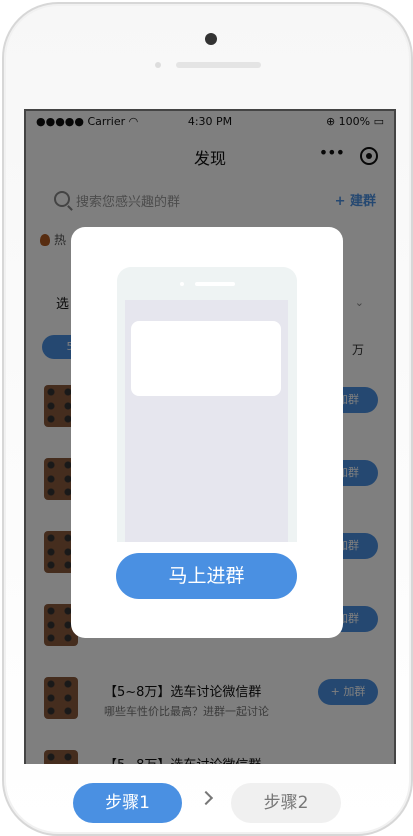 The image size is (413, 836). I want to click on step-1-button: 步骤1, so click(127, 803).